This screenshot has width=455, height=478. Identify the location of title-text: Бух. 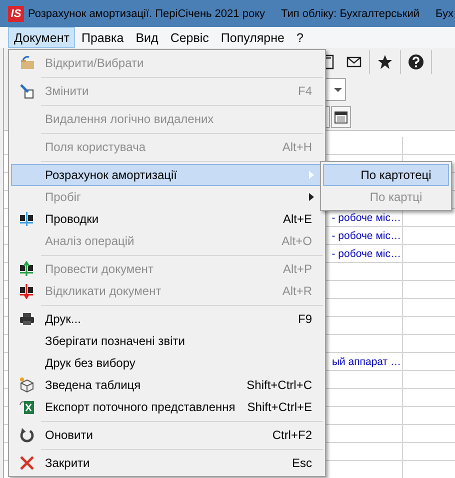
(445, 14).